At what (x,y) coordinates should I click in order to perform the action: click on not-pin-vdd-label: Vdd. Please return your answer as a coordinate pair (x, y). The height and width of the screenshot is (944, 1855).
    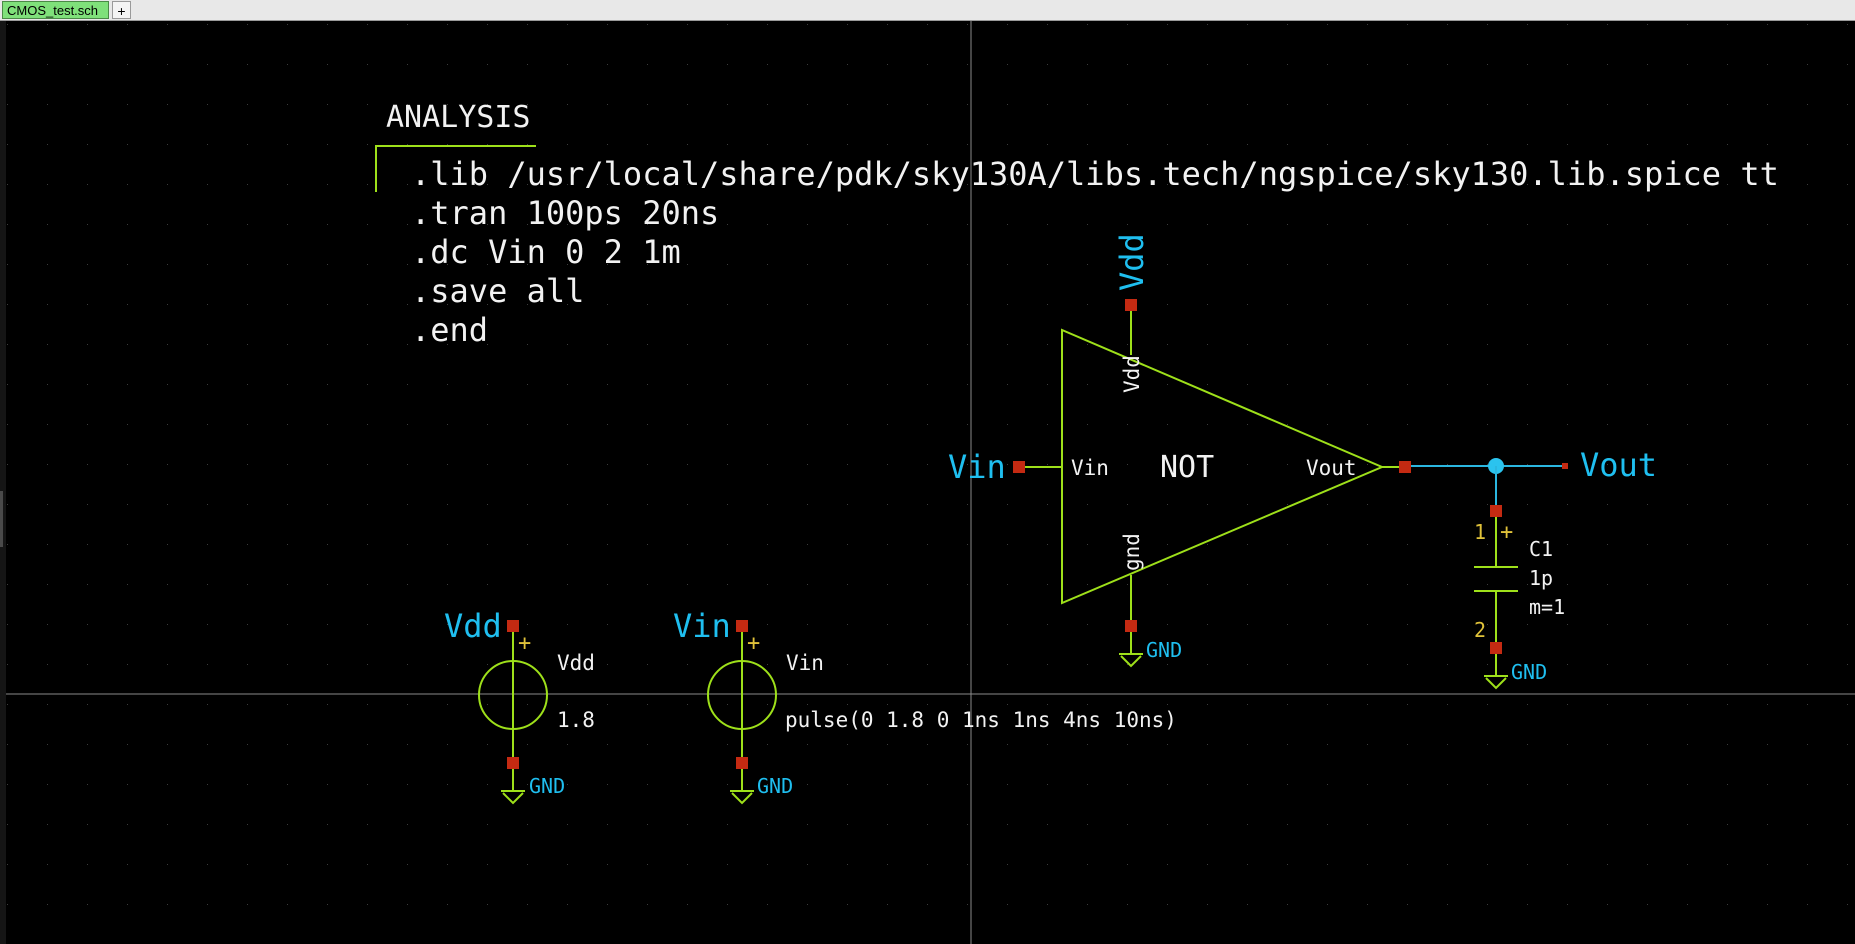
    Looking at the image, I should click on (1132, 374).